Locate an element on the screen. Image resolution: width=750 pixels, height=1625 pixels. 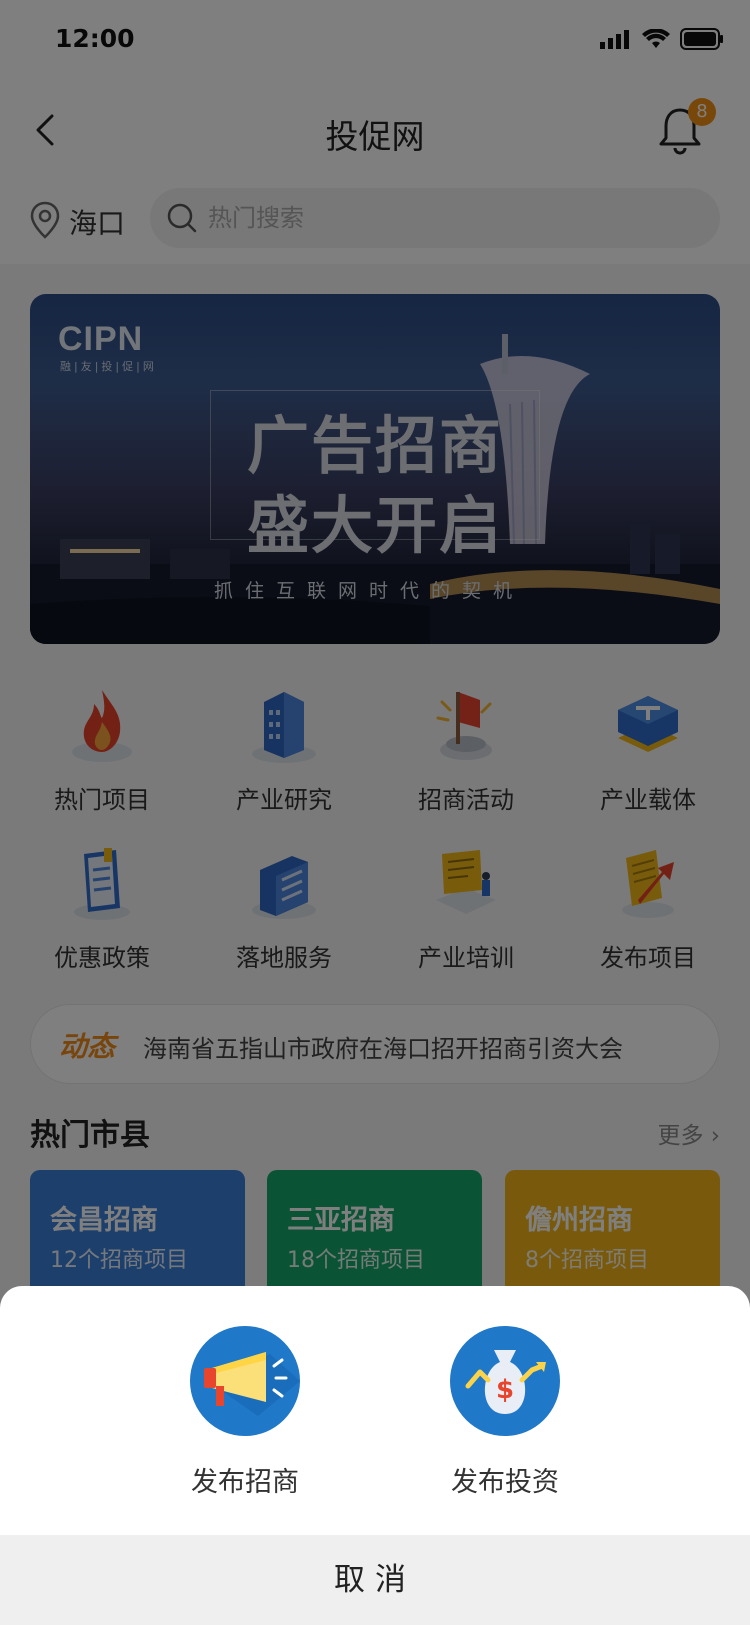
megaphone-icon is located at coordinates (245, 1381).